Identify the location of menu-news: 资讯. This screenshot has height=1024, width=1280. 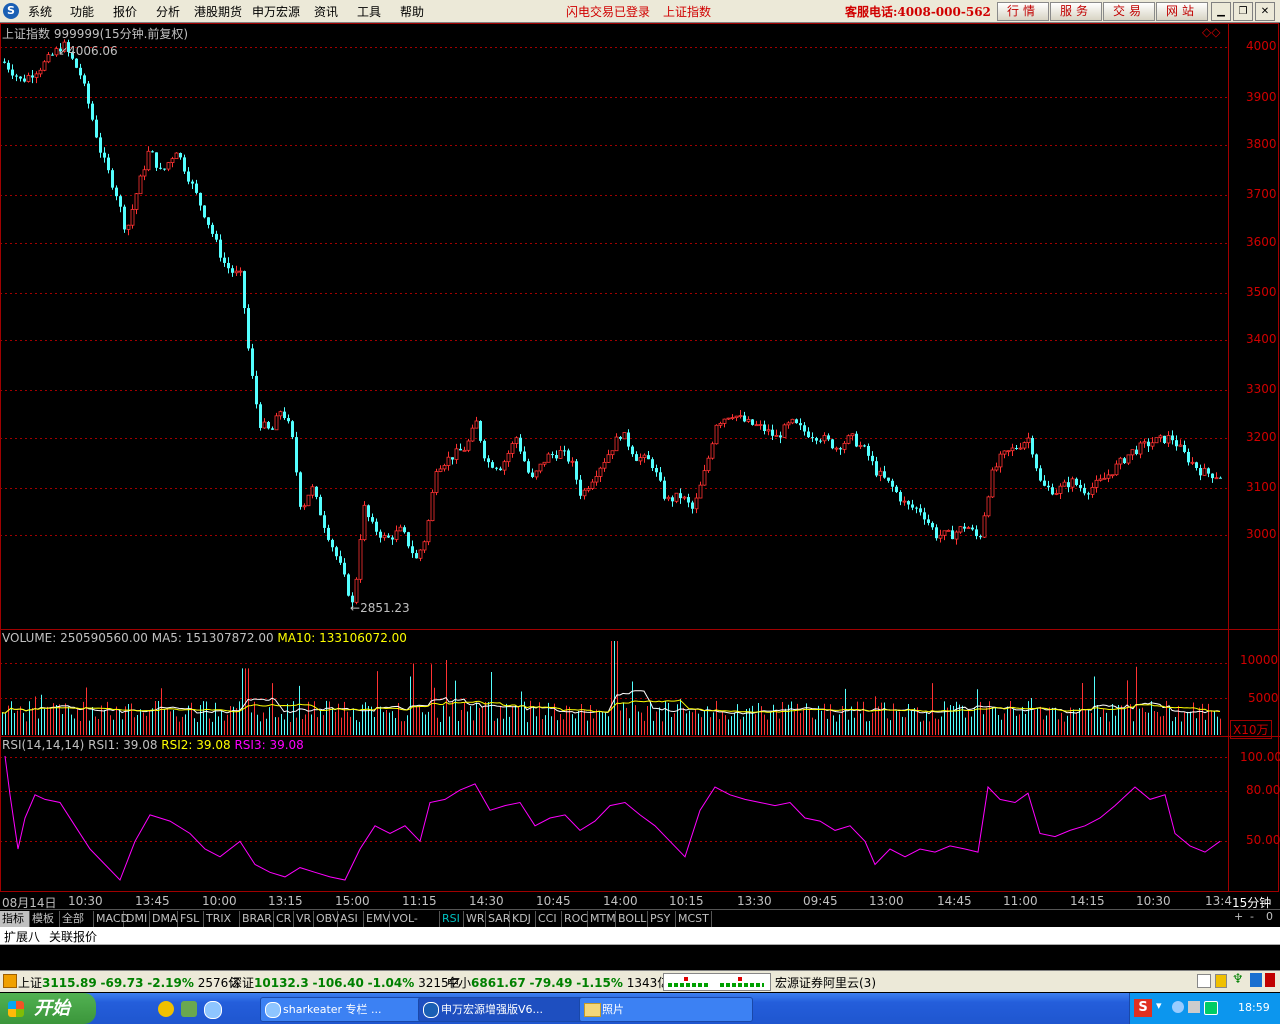
(326, 11).